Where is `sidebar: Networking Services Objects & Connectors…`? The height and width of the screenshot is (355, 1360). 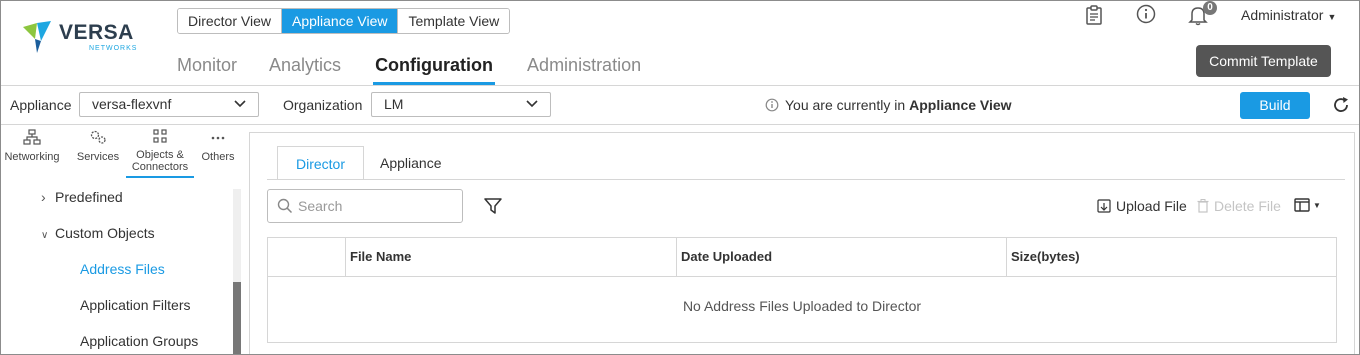 sidebar: Networking Services Objects & Connectors… is located at coordinates (121, 239).